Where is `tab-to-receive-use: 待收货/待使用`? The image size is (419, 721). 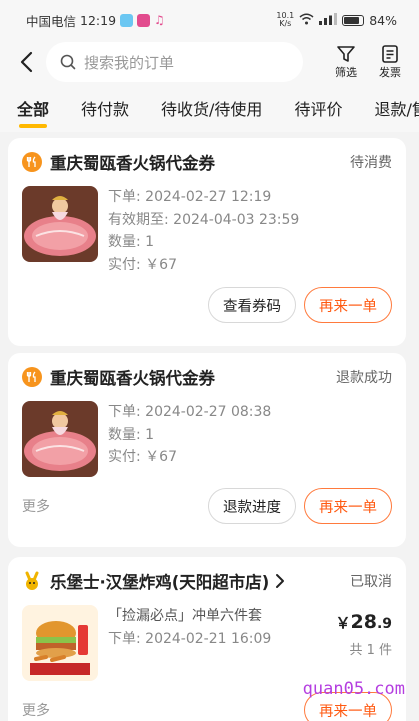
tab-to-receive-use: 待收货/待使用 is located at coordinates (211, 108).